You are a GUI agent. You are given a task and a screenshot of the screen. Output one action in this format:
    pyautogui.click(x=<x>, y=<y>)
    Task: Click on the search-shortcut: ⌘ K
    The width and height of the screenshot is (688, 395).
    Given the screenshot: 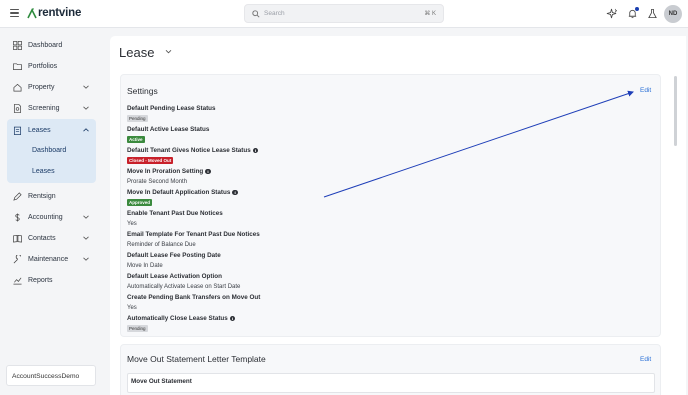 What is the action you would take?
    pyautogui.click(x=430, y=14)
    